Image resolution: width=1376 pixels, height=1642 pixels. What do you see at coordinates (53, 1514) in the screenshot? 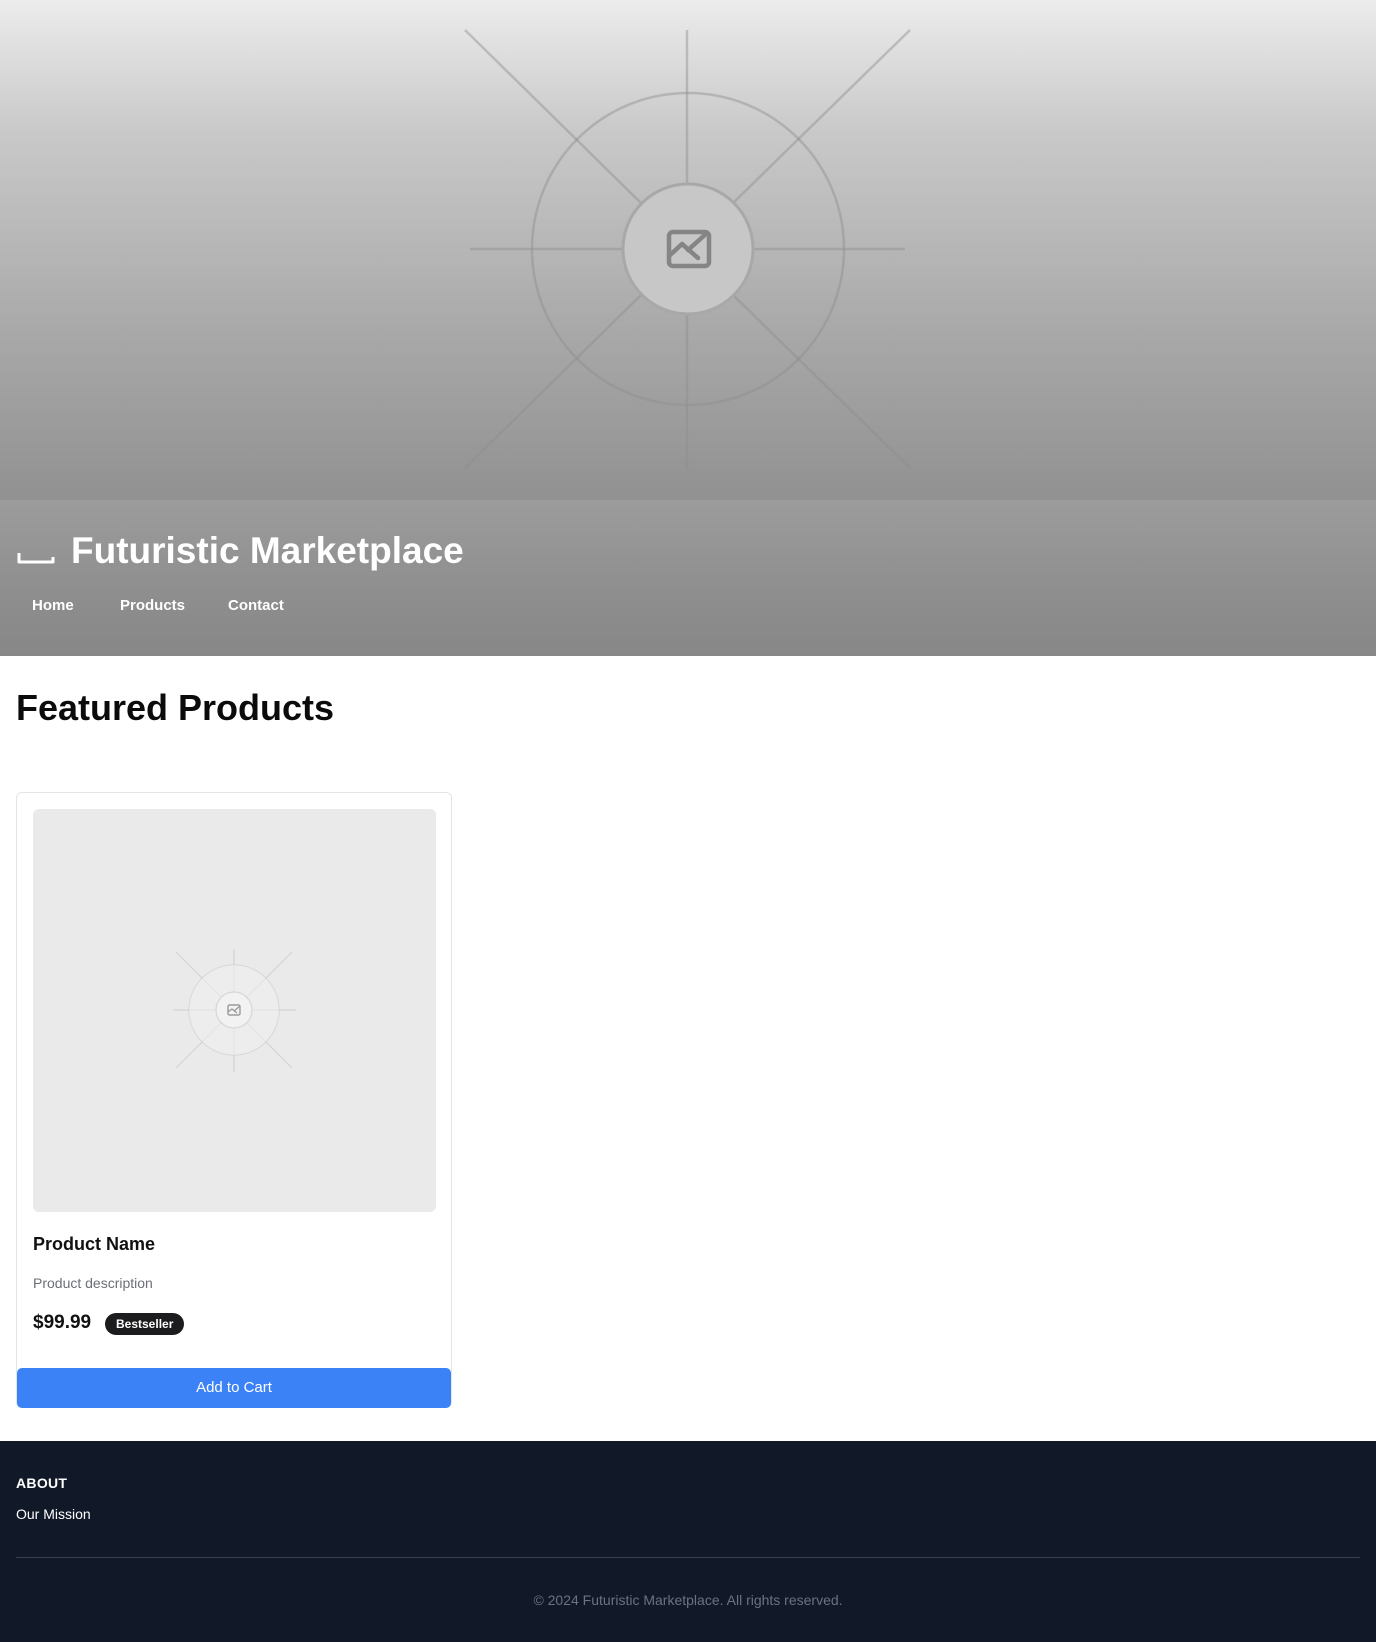
I see `footer-link-our-mission: Our Mission` at bounding box center [53, 1514].